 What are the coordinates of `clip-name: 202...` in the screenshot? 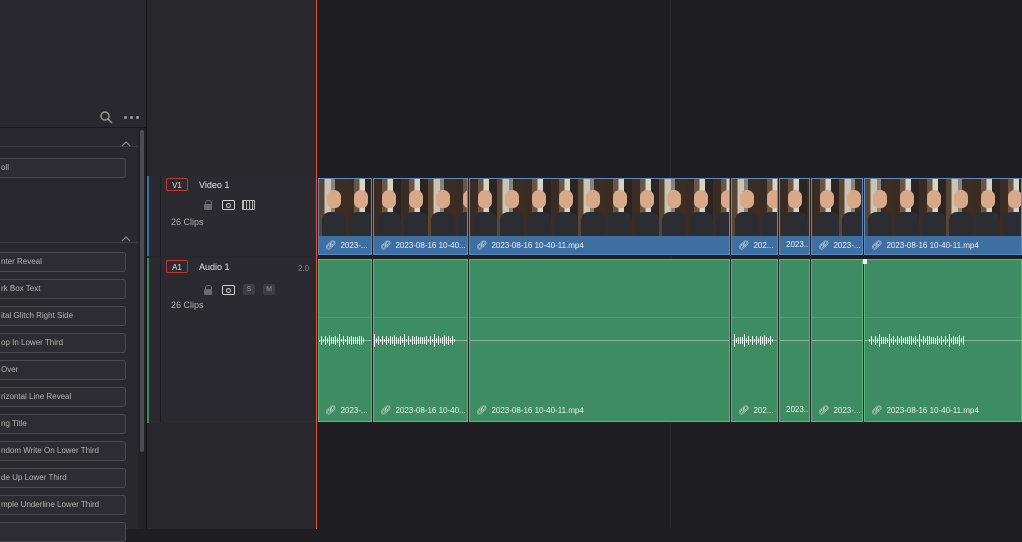 It's located at (763, 245).